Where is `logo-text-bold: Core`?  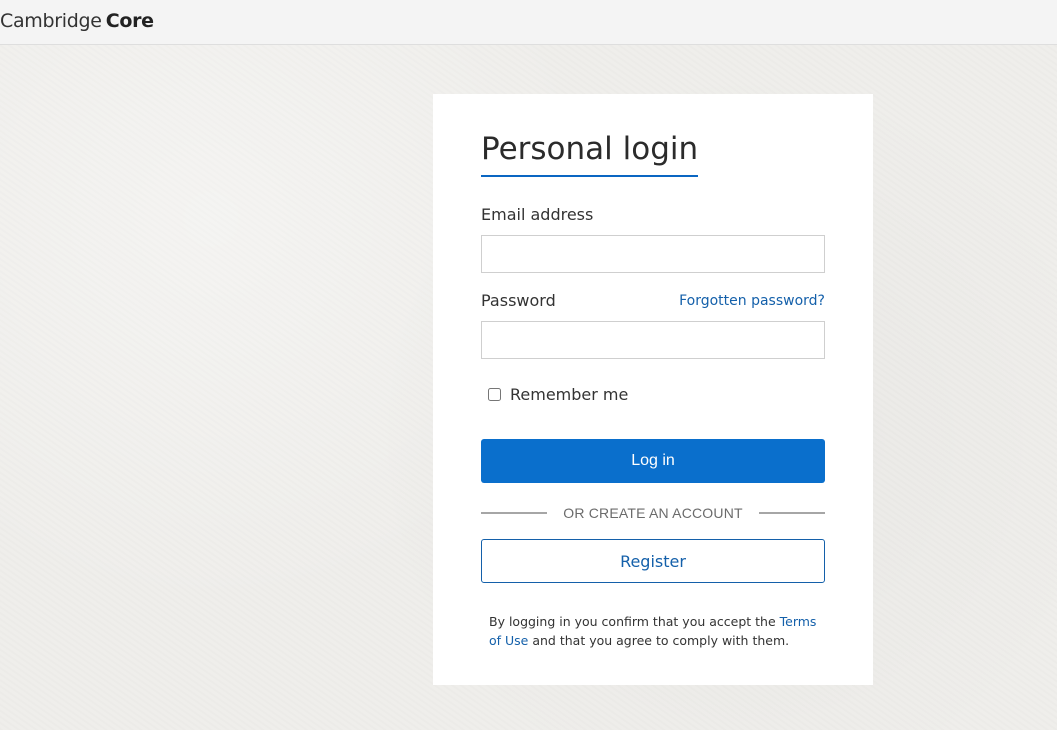 logo-text-bold: Core is located at coordinates (129, 21).